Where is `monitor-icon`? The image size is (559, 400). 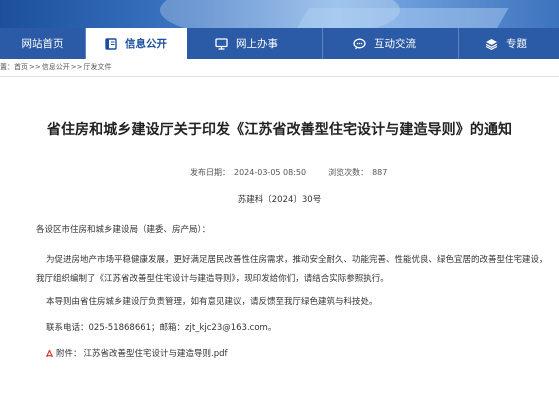
monitor-icon is located at coordinates (221, 43).